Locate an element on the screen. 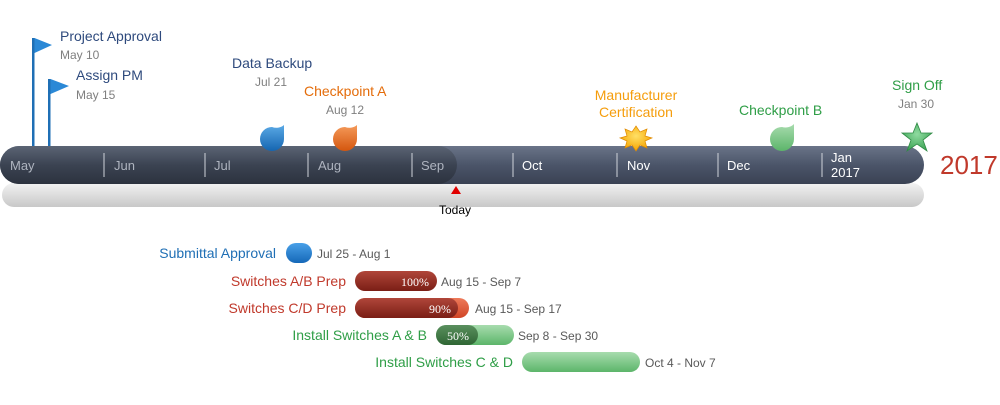  month-label-jun: Jun is located at coordinates (124, 165).